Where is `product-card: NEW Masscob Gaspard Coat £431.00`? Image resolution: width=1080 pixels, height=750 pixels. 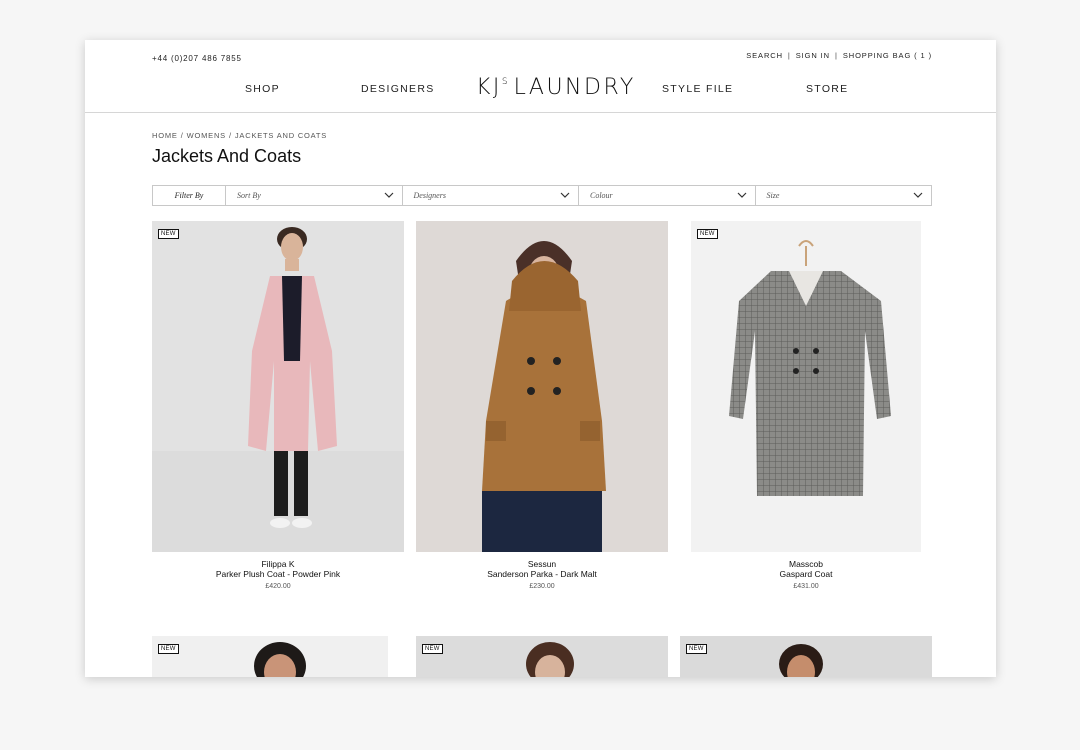 product-card: NEW Masscob Gaspard Coat £431.00 is located at coordinates (806, 411).